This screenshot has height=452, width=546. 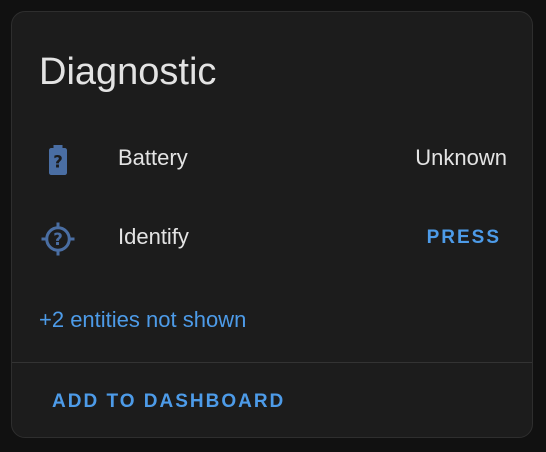 What do you see at coordinates (153, 157) in the screenshot?
I see `entity-name: Battery` at bounding box center [153, 157].